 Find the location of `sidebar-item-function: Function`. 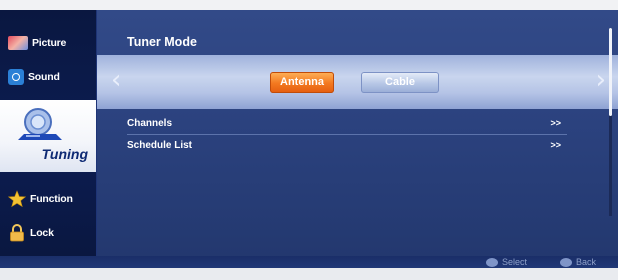

sidebar-item-function: Function is located at coordinates (40, 199).